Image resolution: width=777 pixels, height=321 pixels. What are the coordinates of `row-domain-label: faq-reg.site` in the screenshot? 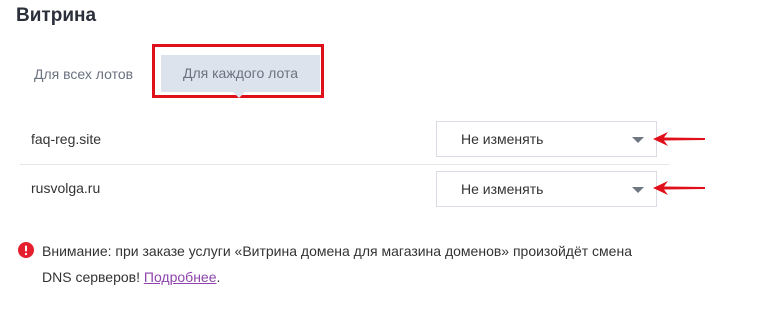 It's located at (66, 139).